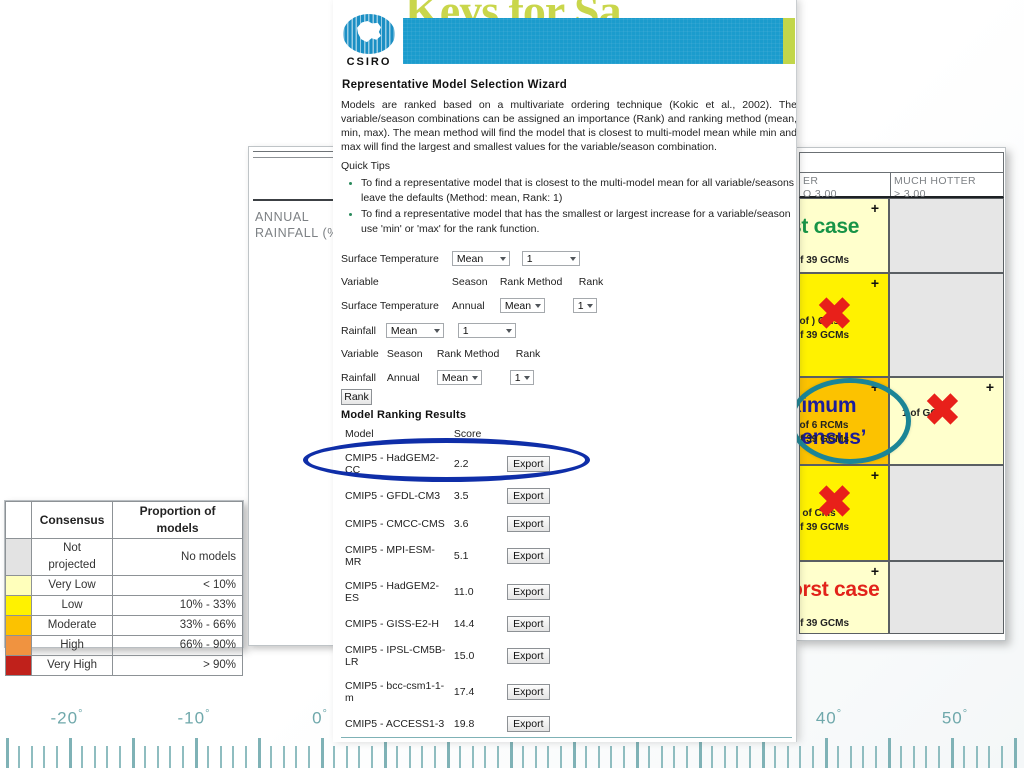  I want to click on result-score-value: 19.8, so click(464, 724).